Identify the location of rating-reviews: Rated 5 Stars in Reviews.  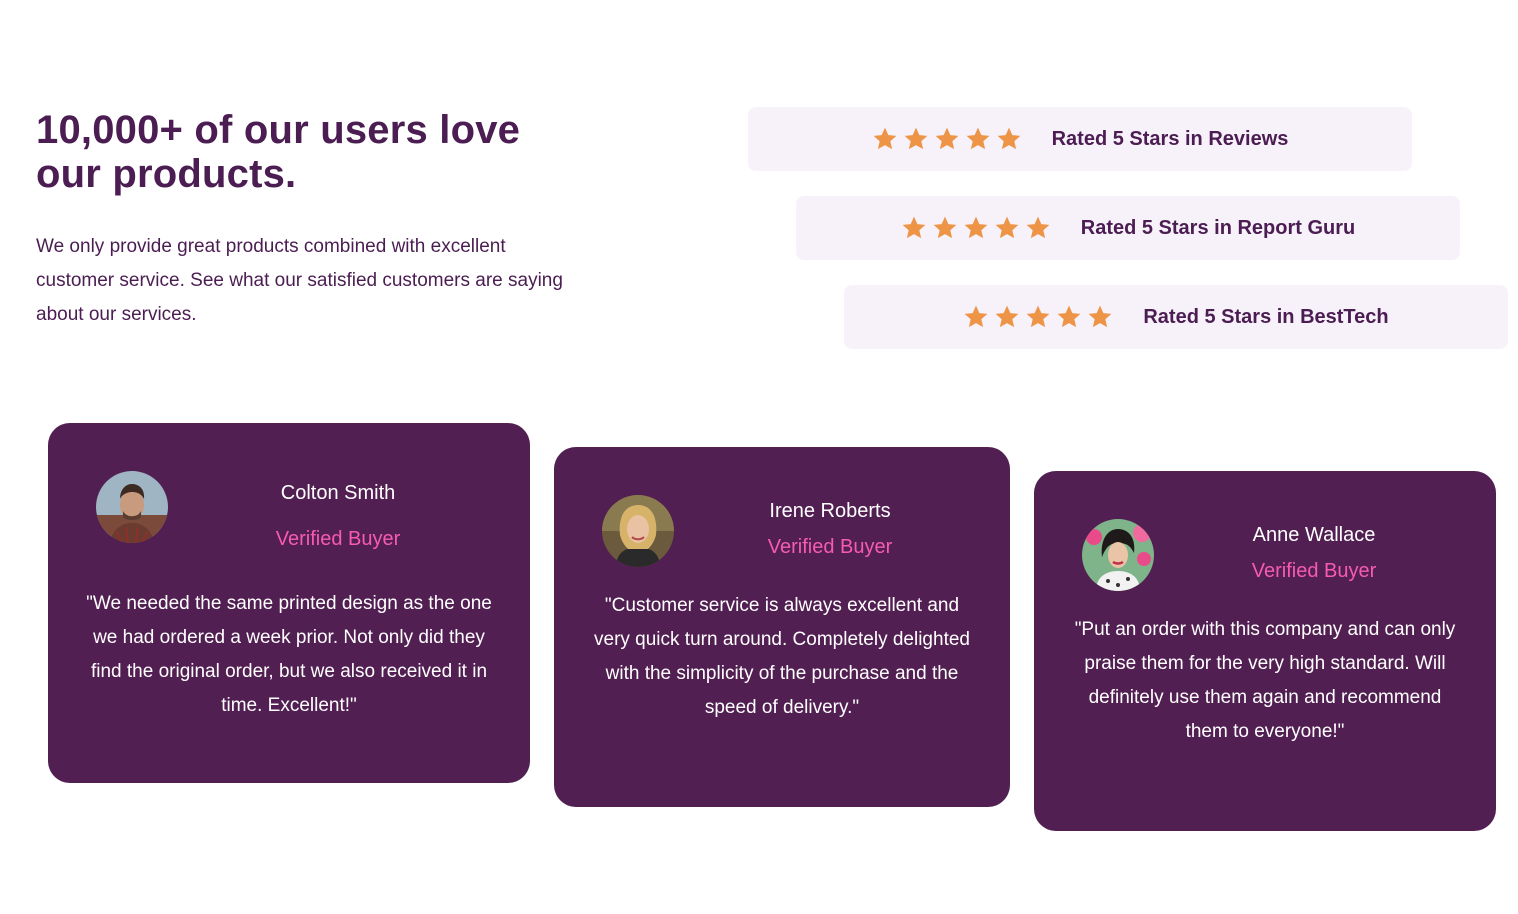
(1080, 139).